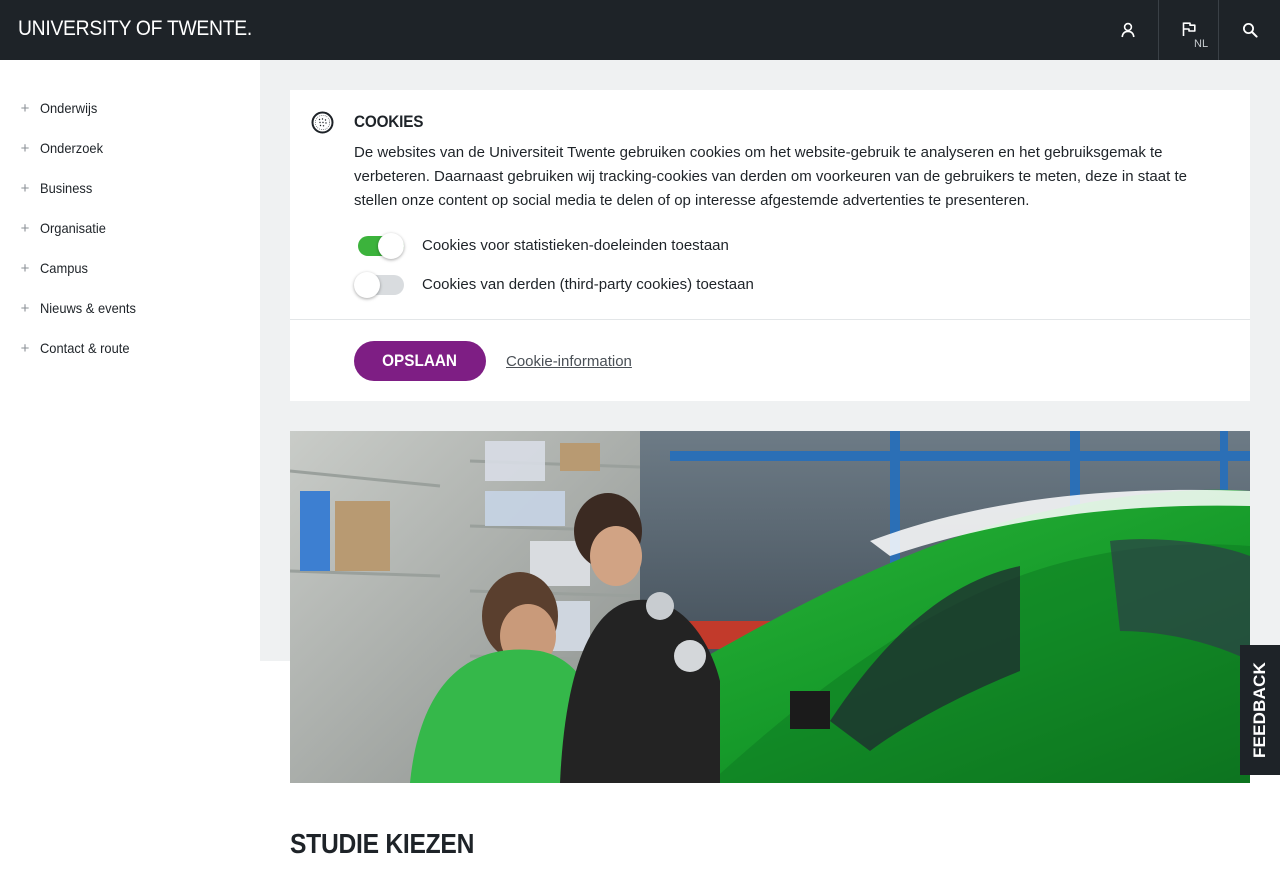 This screenshot has height=887, width=1280. Describe the element at coordinates (382, 843) in the screenshot. I see `section-title: STUDIE KIEZEN` at that location.